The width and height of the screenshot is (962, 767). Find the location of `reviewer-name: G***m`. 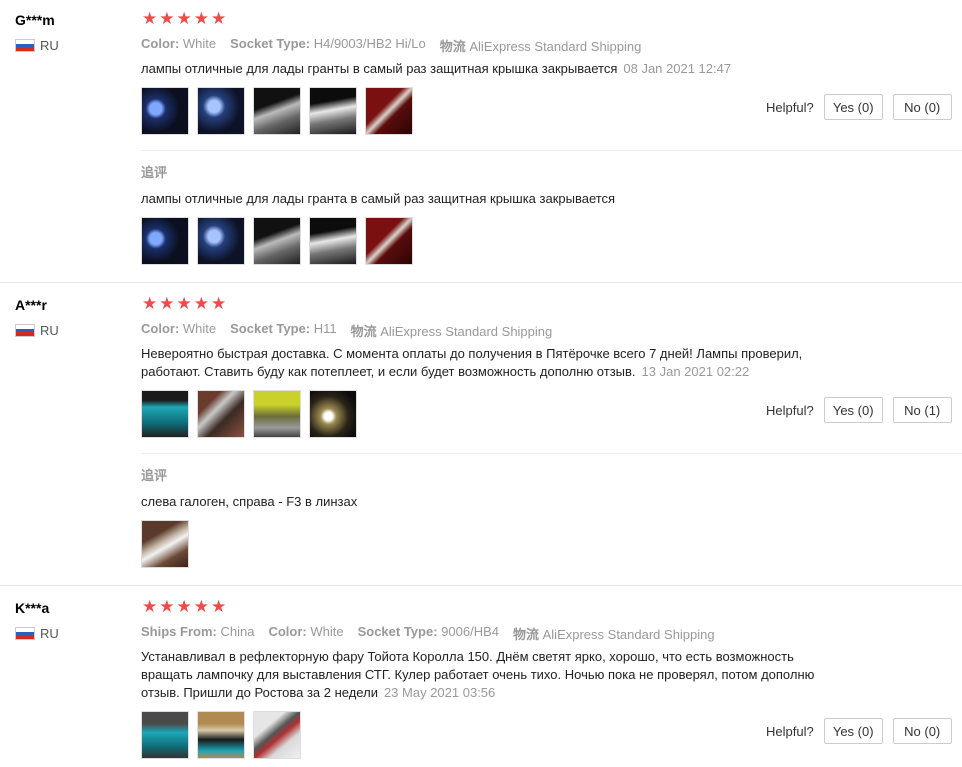

reviewer-name: G***m is located at coordinates (35, 20).